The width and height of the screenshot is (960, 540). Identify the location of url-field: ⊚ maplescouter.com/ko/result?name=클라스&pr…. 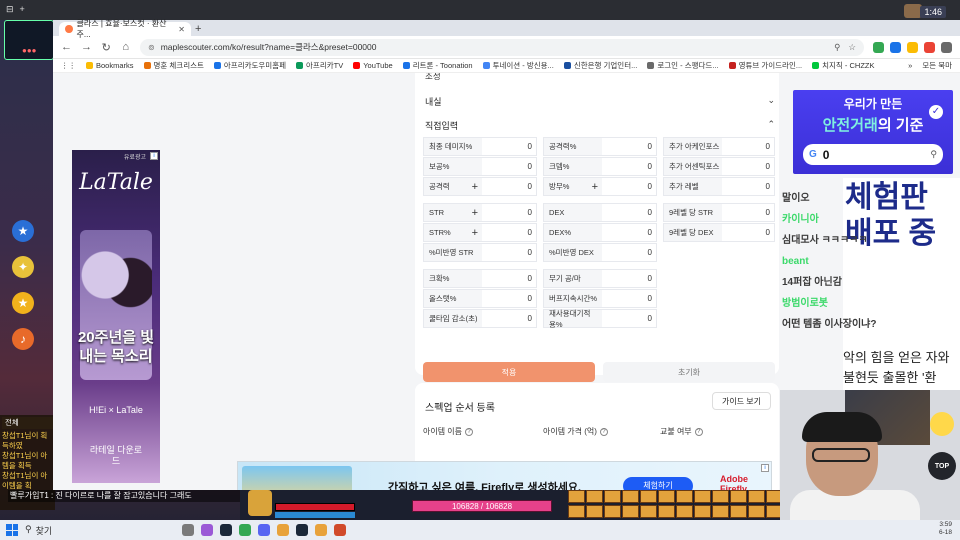
(502, 47).